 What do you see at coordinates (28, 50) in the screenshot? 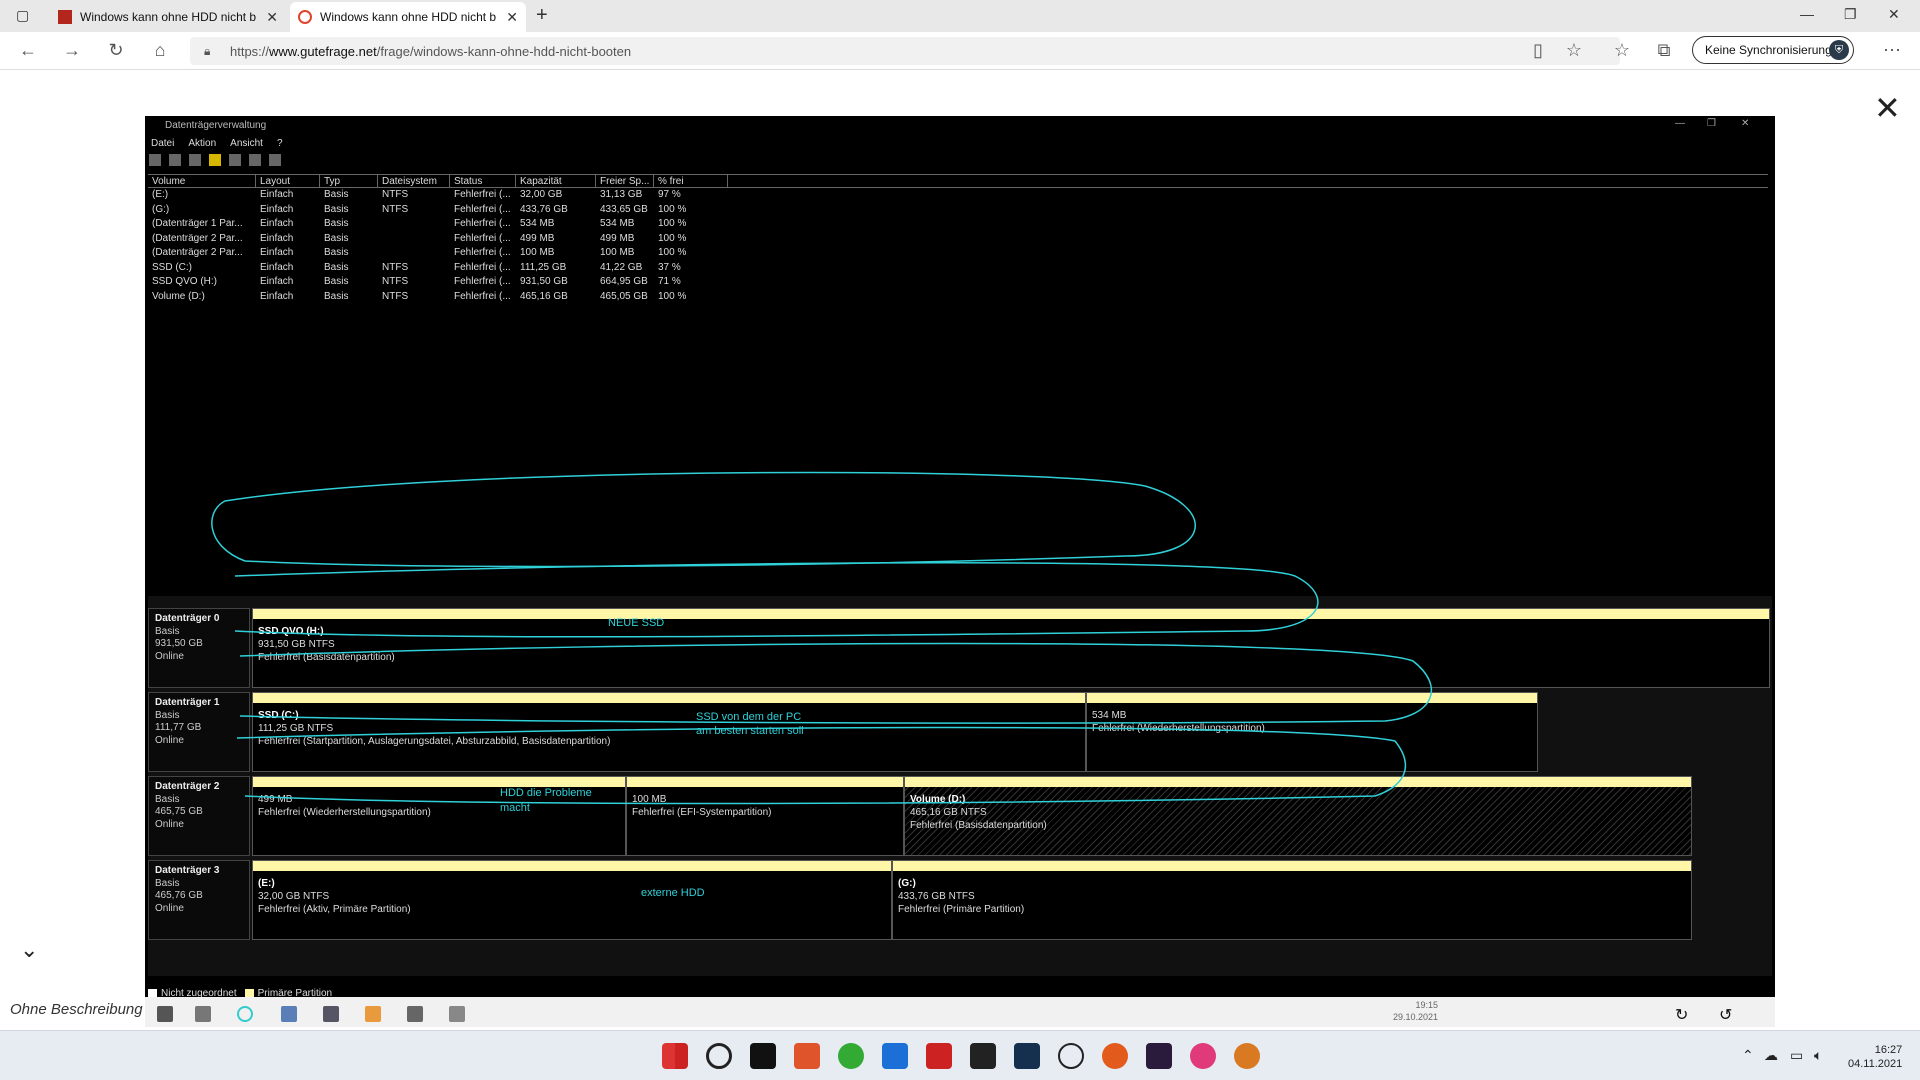
I see `back-icon: ←` at bounding box center [28, 50].